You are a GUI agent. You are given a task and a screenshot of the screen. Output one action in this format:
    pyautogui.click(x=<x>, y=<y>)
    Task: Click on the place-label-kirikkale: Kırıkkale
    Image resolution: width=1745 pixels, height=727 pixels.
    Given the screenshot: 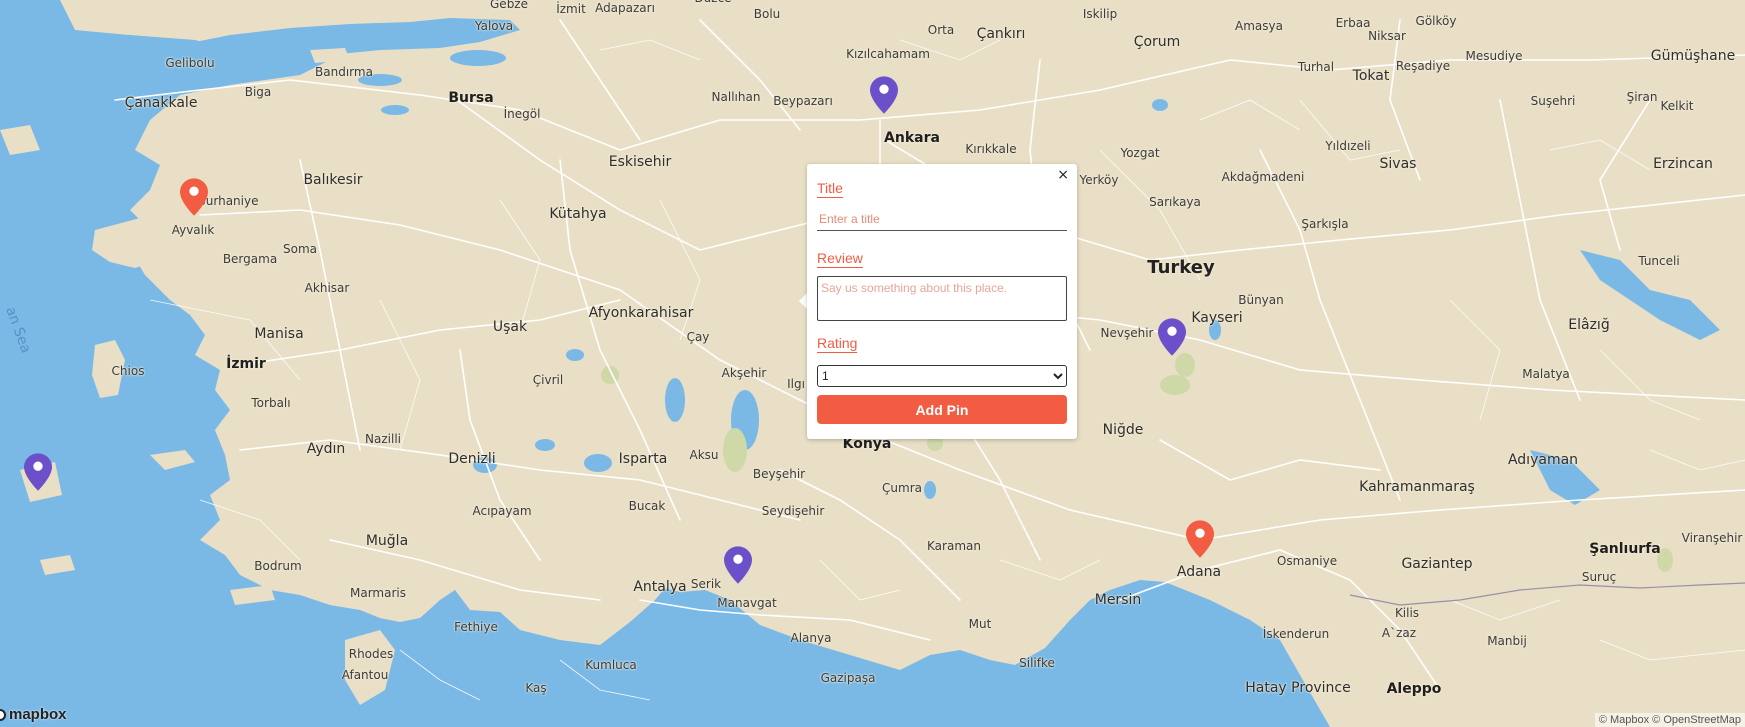 What is the action you would take?
    pyautogui.click(x=991, y=149)
    